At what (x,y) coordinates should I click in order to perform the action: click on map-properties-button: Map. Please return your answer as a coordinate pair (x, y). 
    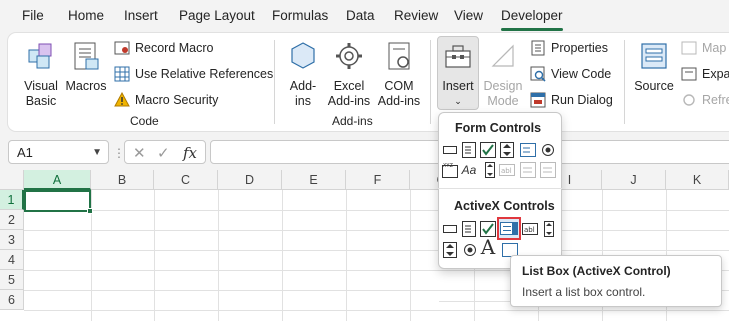
    Looking at the image, I should click on (703, 48).